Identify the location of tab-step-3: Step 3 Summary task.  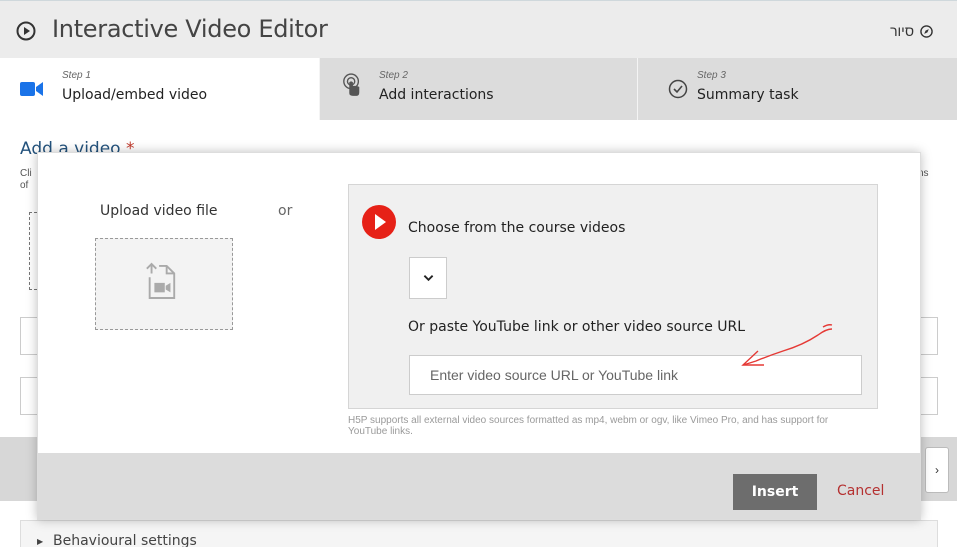
(797, 89).